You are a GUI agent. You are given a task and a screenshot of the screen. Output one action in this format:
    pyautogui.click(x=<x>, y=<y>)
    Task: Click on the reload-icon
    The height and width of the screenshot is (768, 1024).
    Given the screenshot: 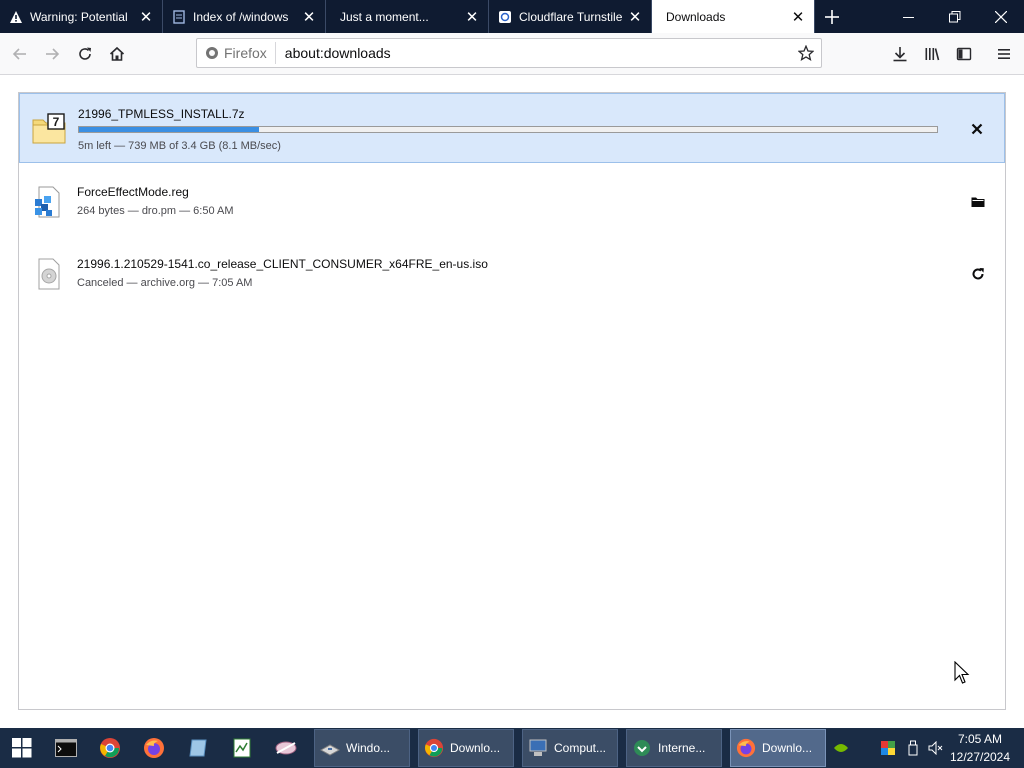 What is the action you would take?
    pyautogui.click(x=85, y=53)
    